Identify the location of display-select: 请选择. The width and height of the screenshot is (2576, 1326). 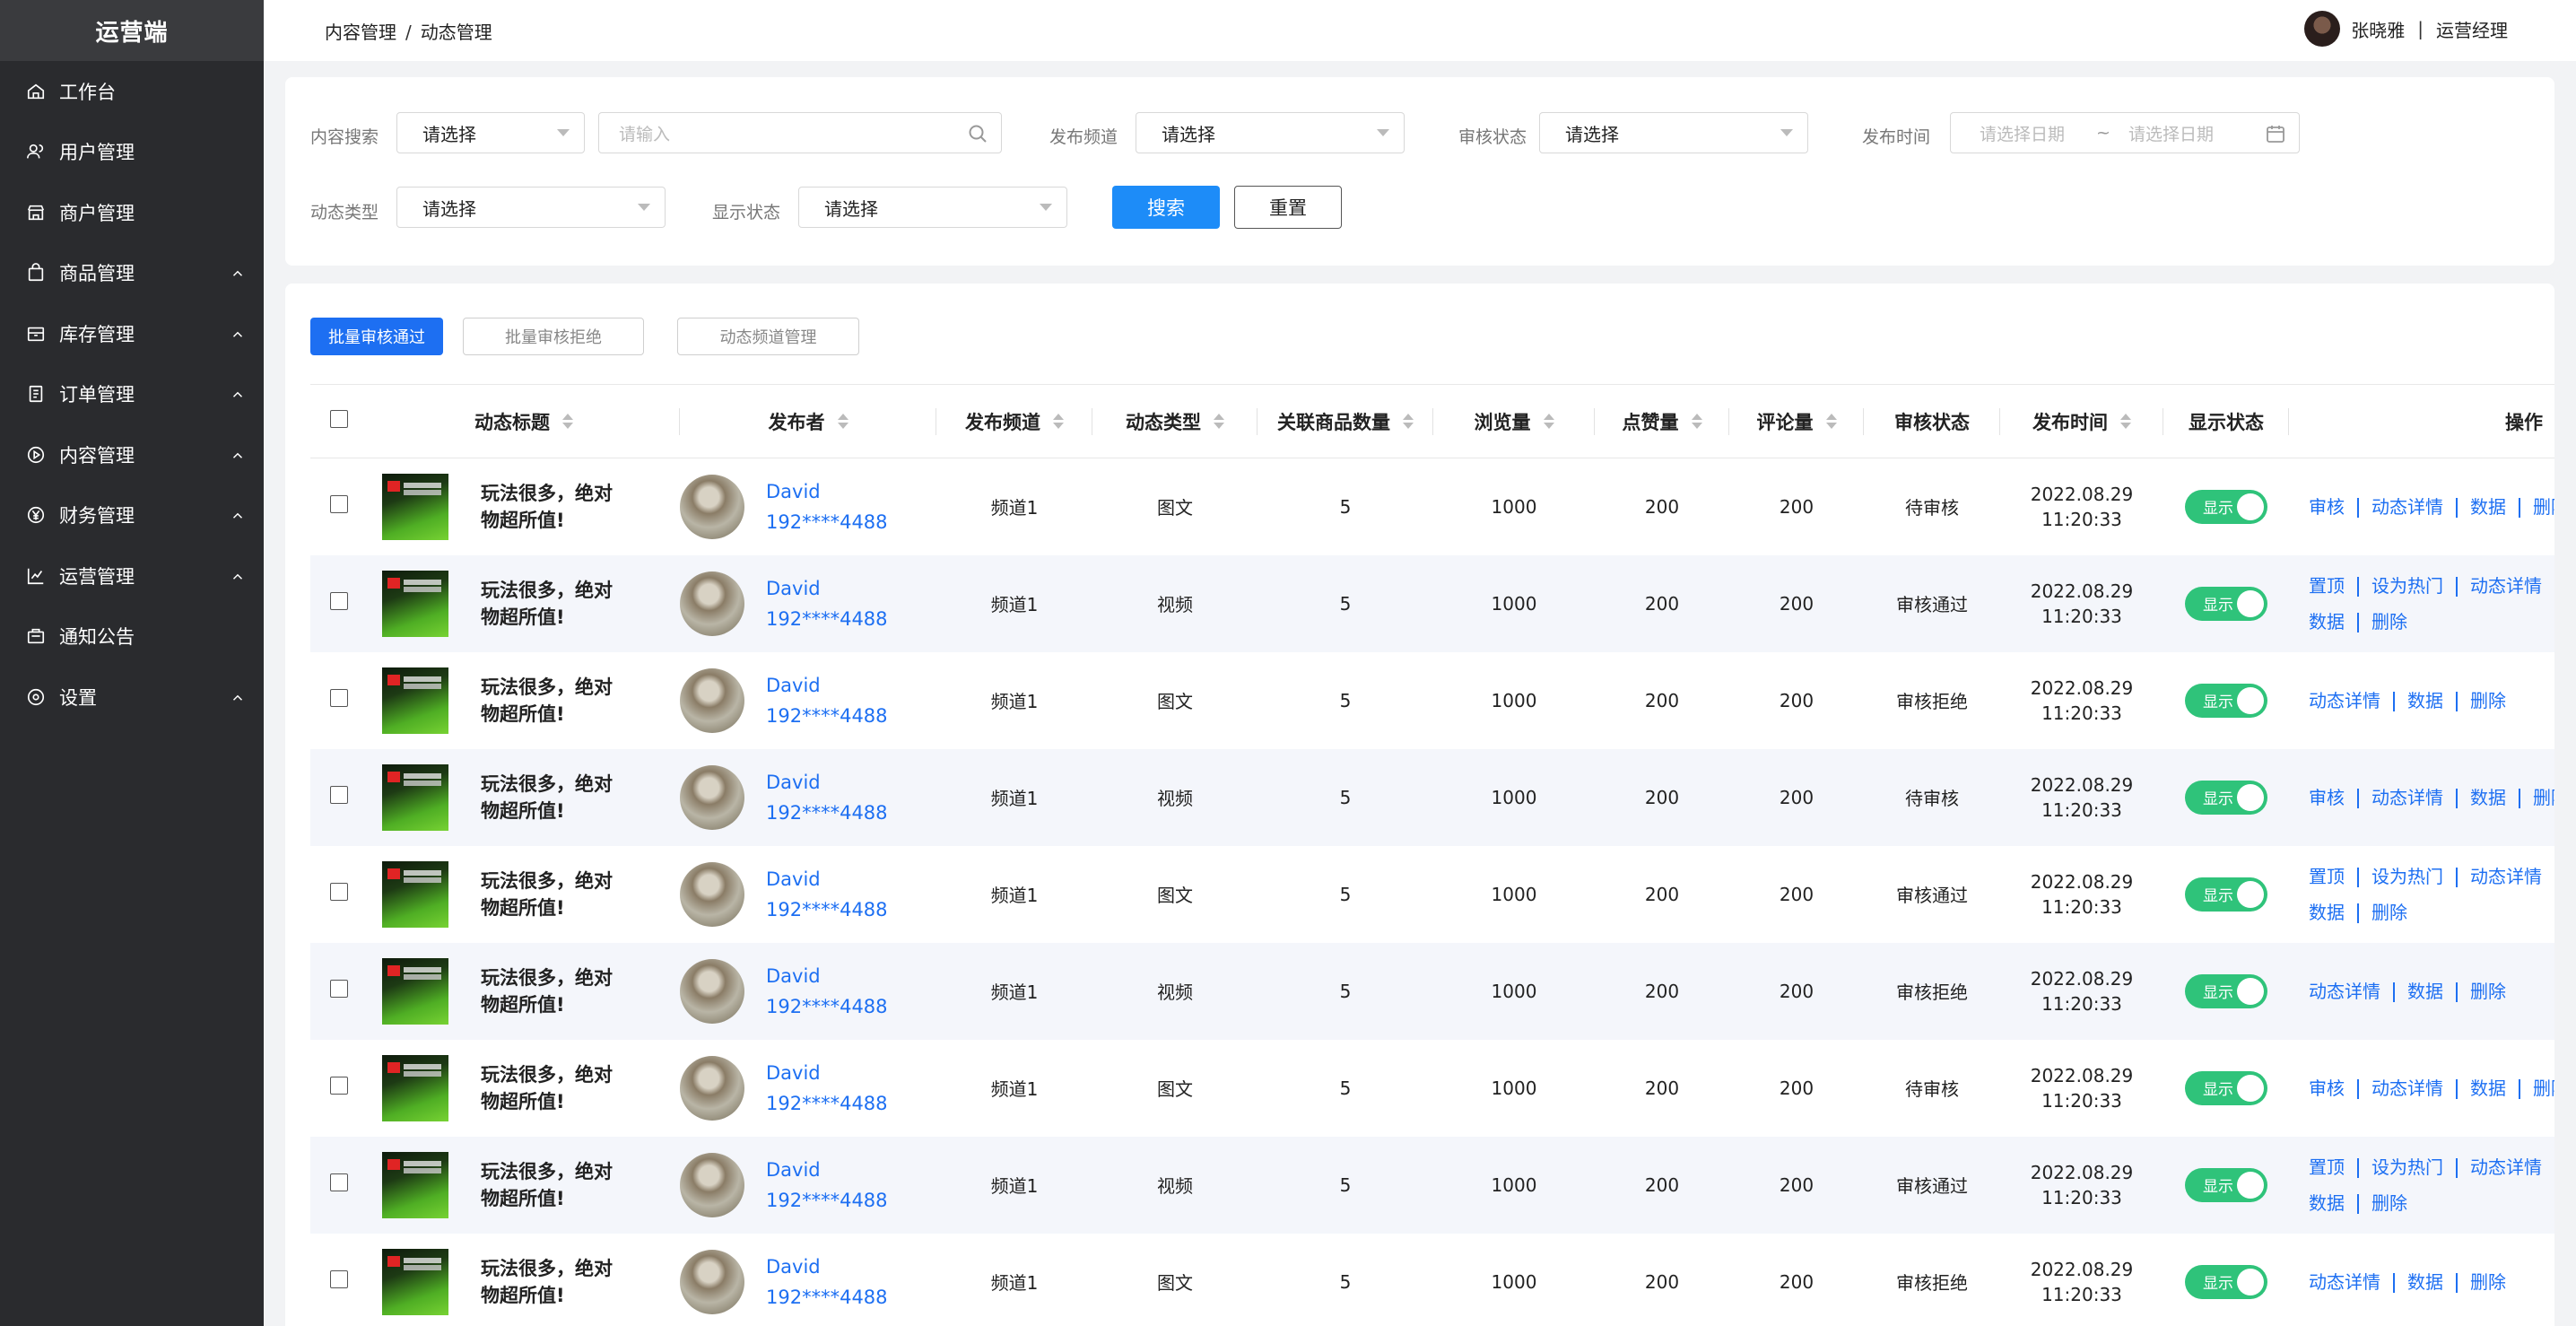
(932, 207).